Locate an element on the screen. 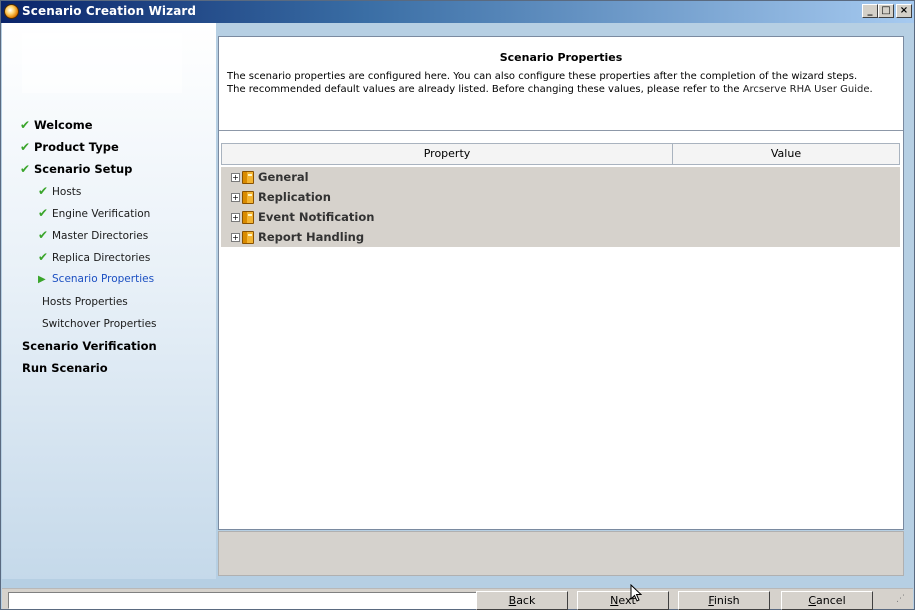 This screenshot has width=915, height=610. nav-step-scenario-properties: ▶ Scenario Properties is located at coordinates (96, 279).